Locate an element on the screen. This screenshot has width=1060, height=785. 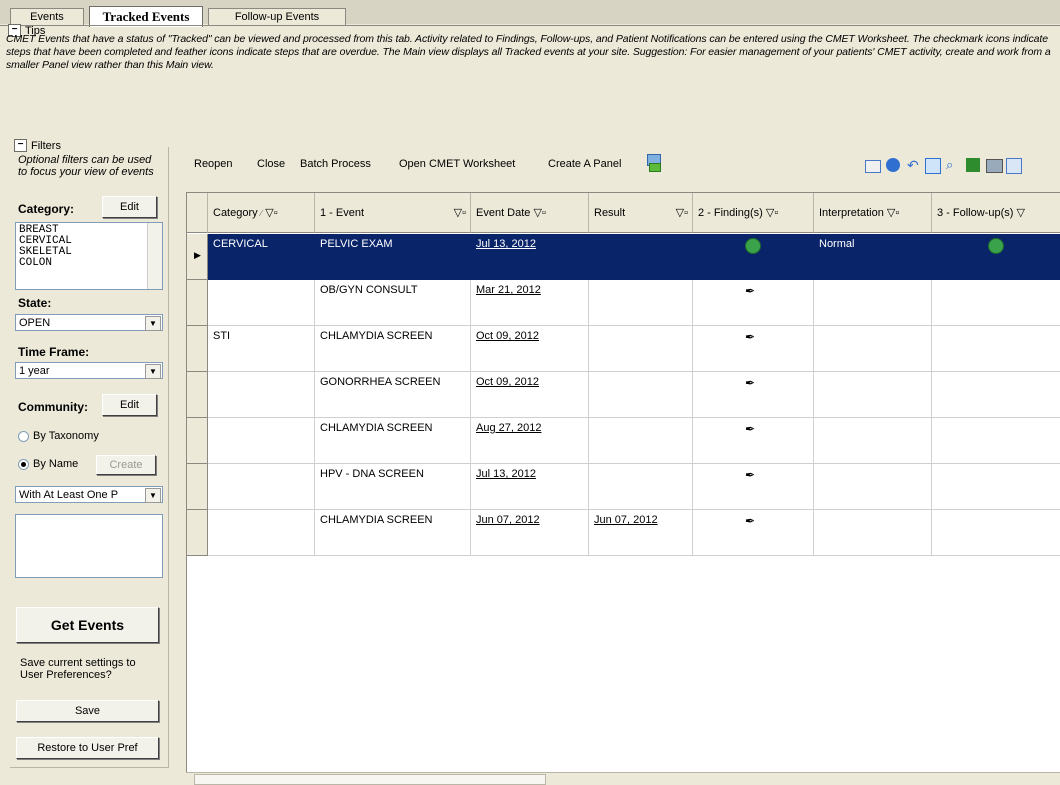
list-item: COLON is located at coordinates (90, 263).